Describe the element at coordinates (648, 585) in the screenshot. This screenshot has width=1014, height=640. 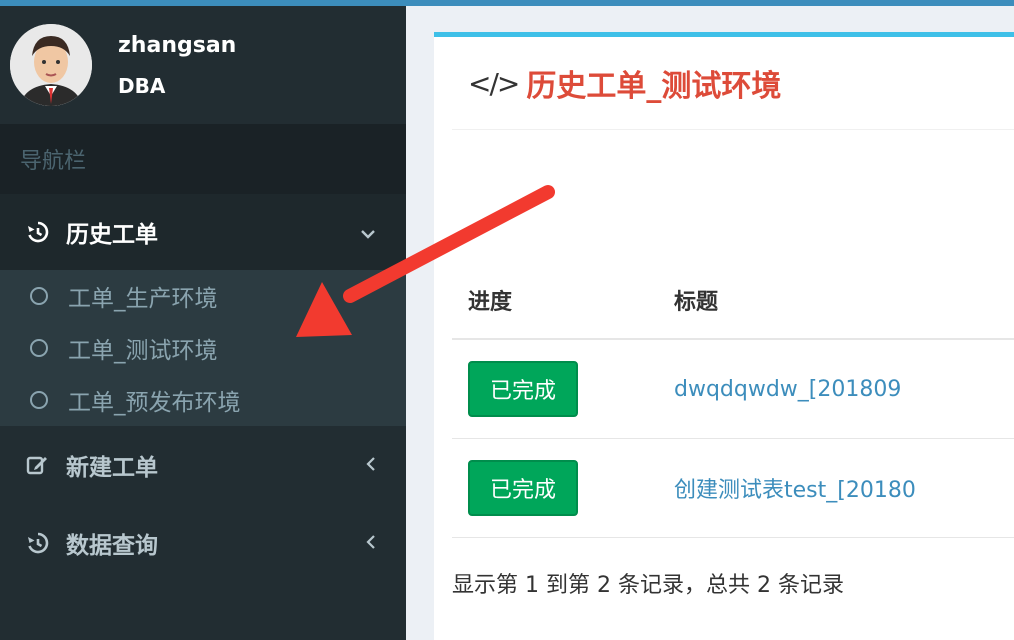
I see `pagination-info: 显示第 1 到第 2 条记录，总共 2 条记录` at that location.